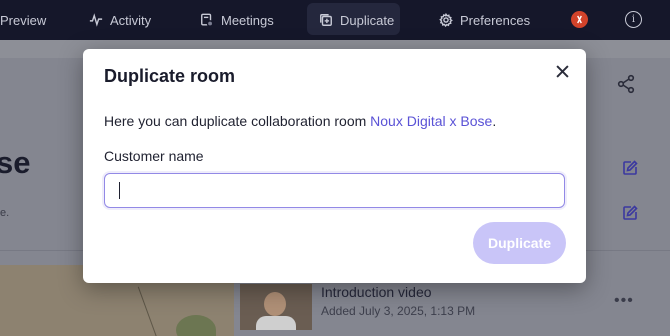 The width and height of the screenshot is (670, 336). Describe the element at coordinates (154, 156) in the screenshot. I see `customer-name-label: Customer name` at that location.